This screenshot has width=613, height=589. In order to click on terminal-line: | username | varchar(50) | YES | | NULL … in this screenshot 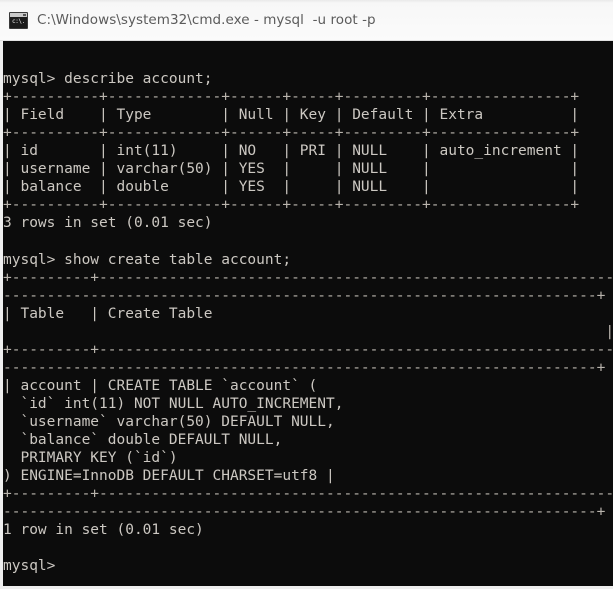, I will do `click(291, 169)`.